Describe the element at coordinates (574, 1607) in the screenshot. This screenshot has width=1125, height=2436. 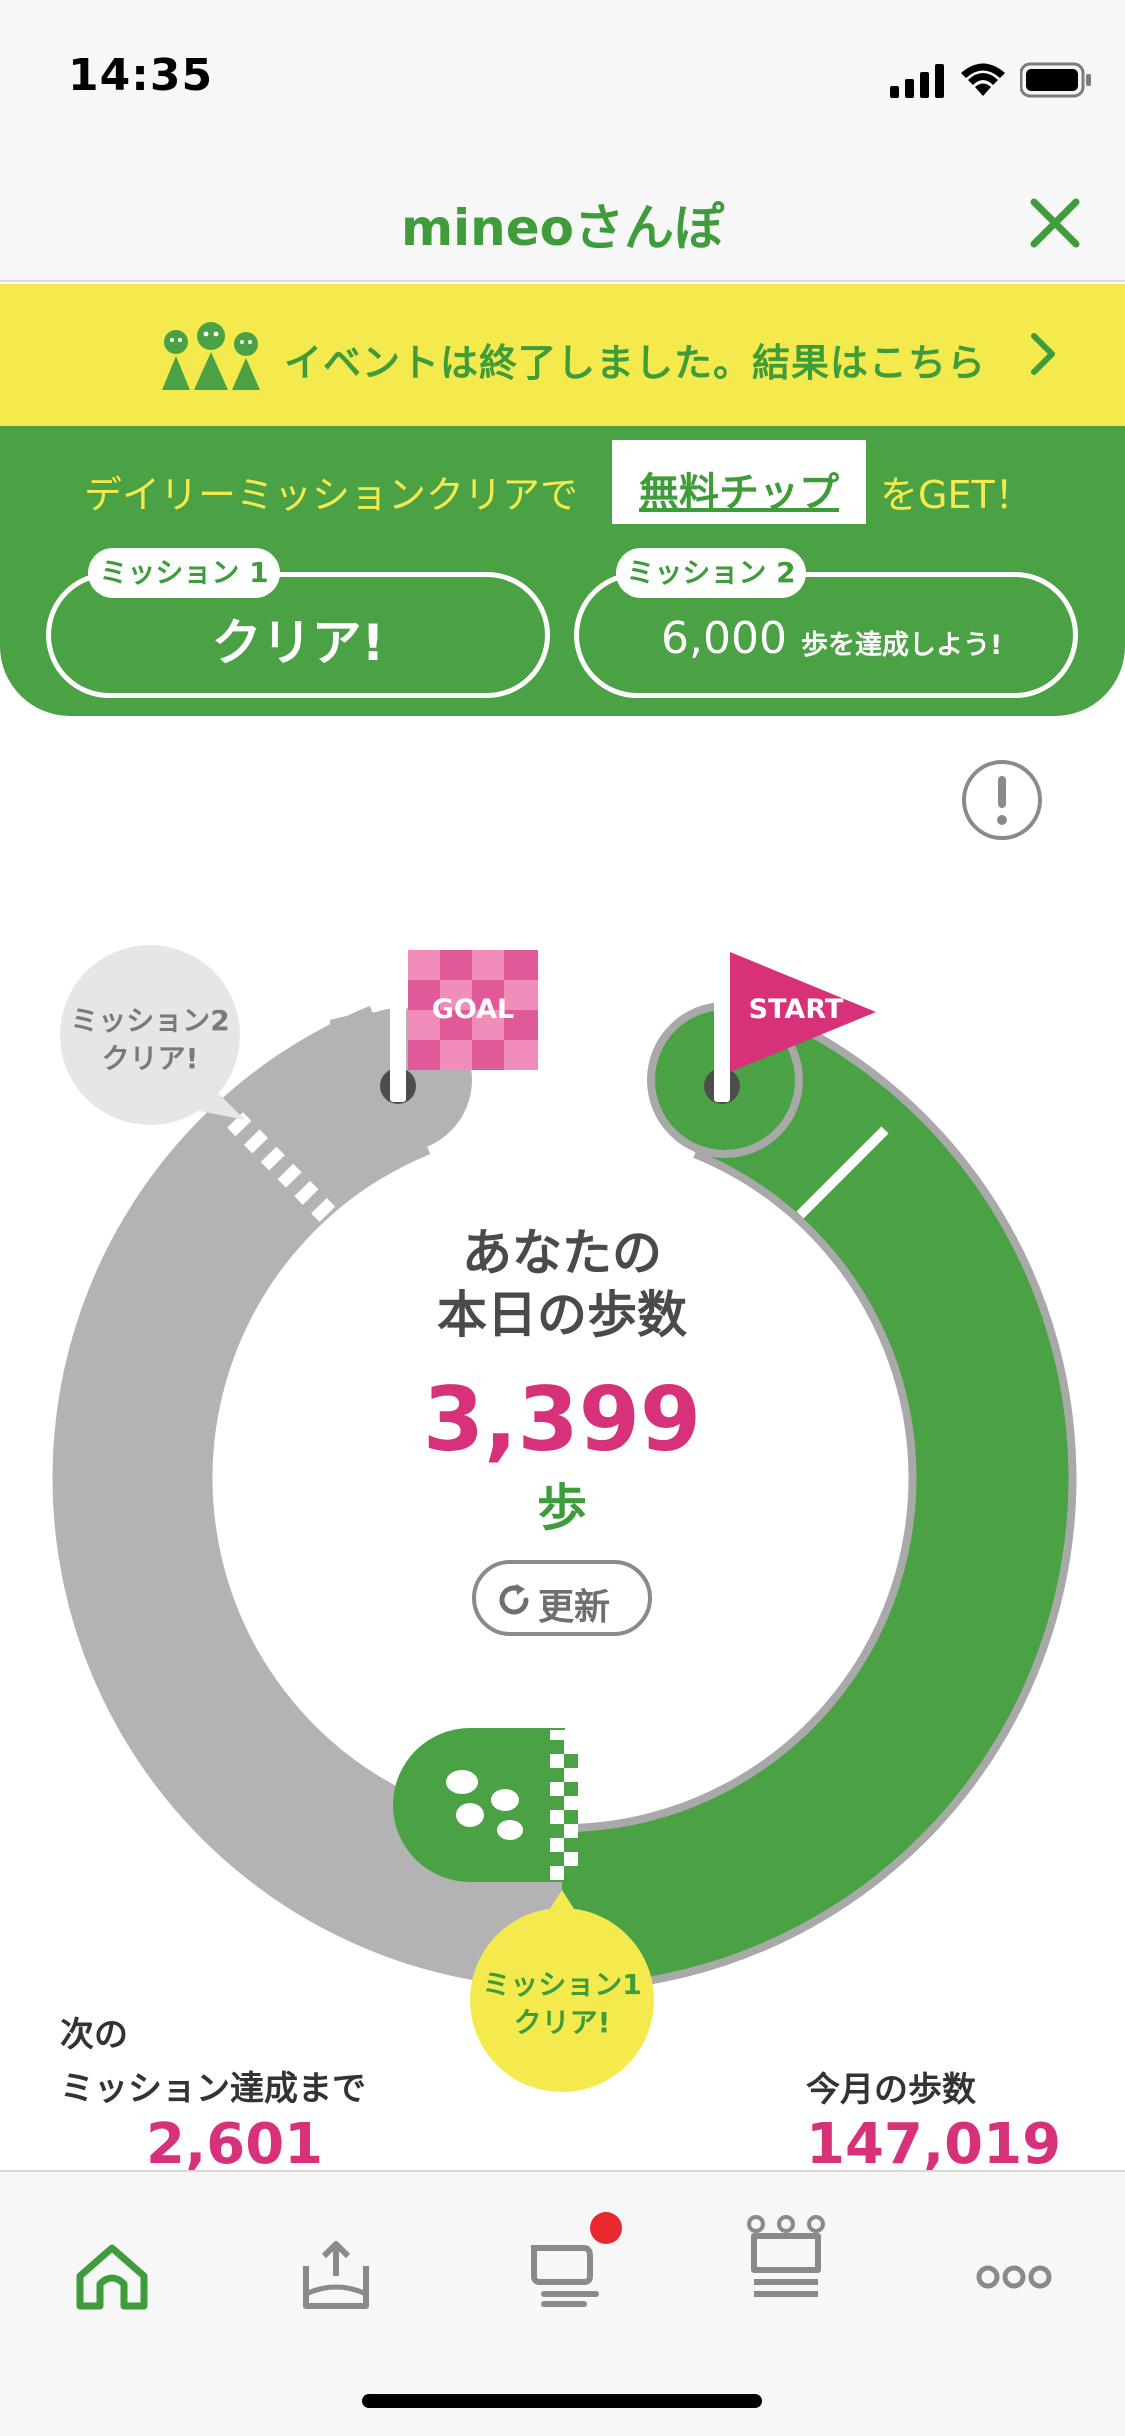
I see `refresh-label: 更新` at that location.